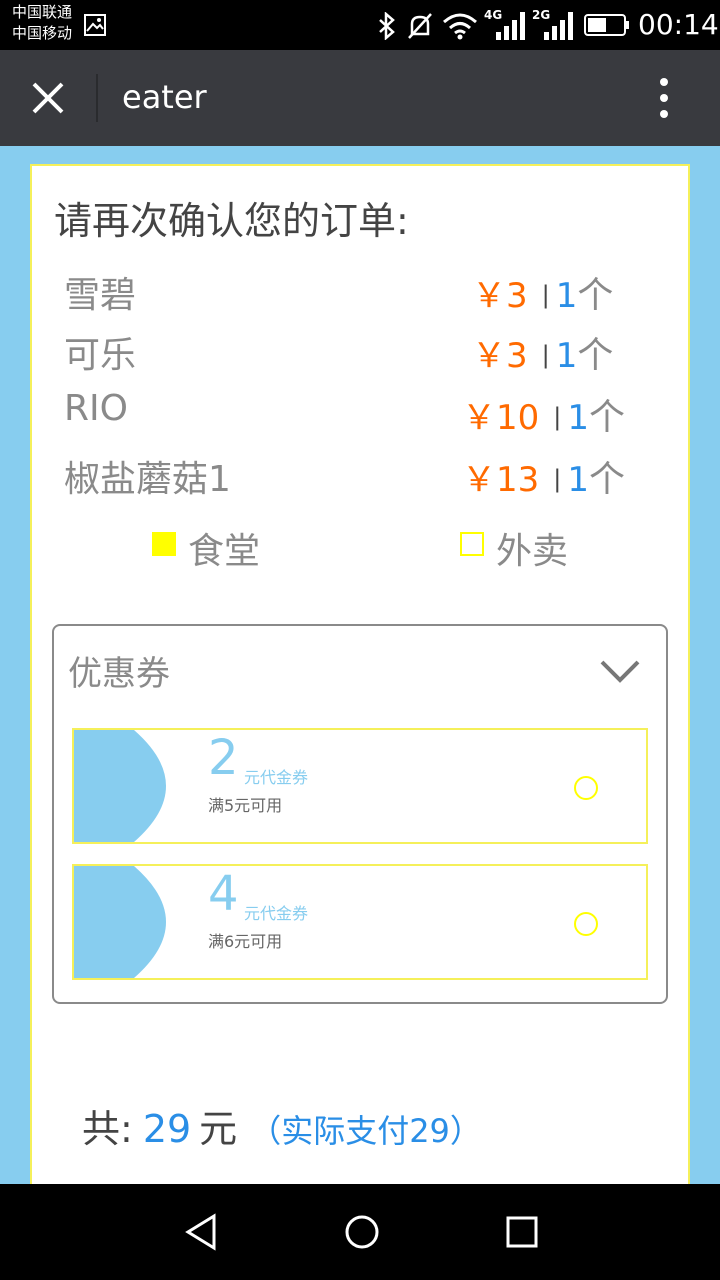 The width and height of the screenshot is (720, 1280). I want to click on option-label: 外卖, so click(532, 551).